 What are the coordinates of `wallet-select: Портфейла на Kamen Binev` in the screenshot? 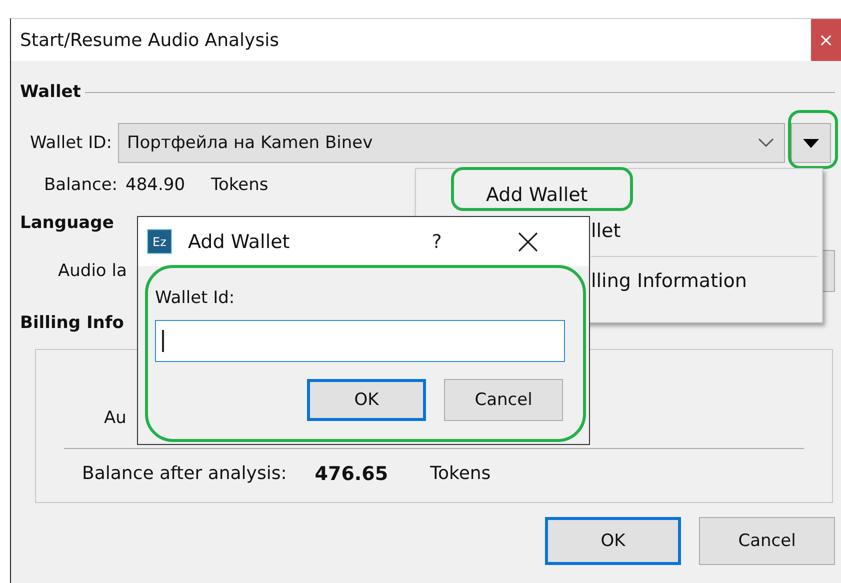 It's located at (451, 143).